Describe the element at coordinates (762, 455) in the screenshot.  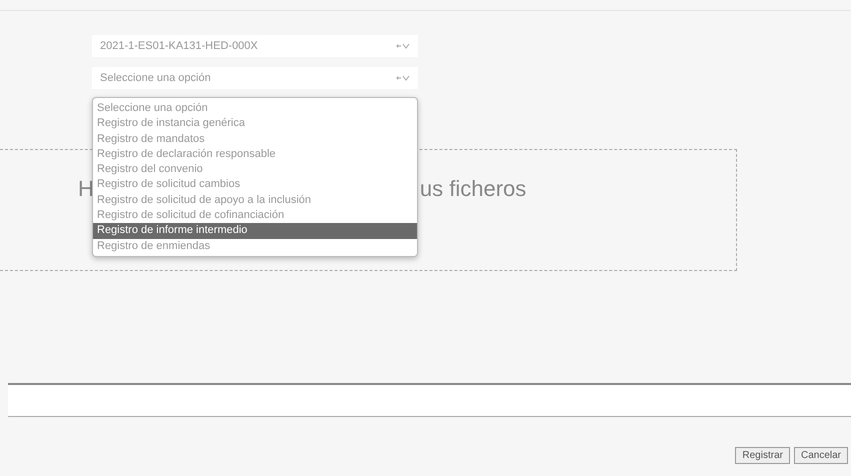
I see `form-button: Registrar` at that location.